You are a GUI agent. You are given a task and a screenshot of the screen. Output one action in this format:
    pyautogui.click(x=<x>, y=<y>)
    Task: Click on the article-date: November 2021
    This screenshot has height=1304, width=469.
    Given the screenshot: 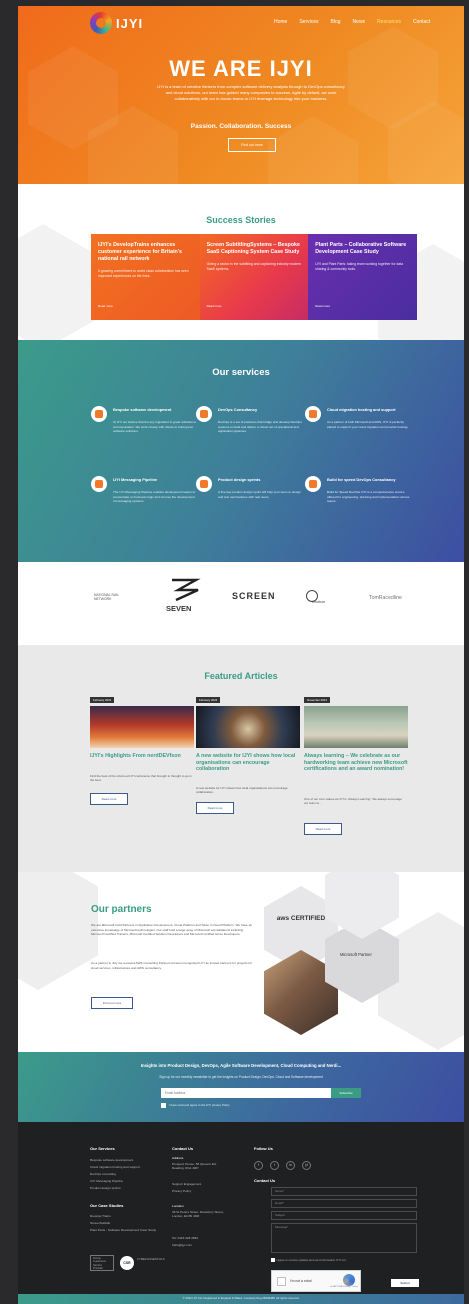 What is the action you would take?
    pyautogui.click(x=317, y=700)
    